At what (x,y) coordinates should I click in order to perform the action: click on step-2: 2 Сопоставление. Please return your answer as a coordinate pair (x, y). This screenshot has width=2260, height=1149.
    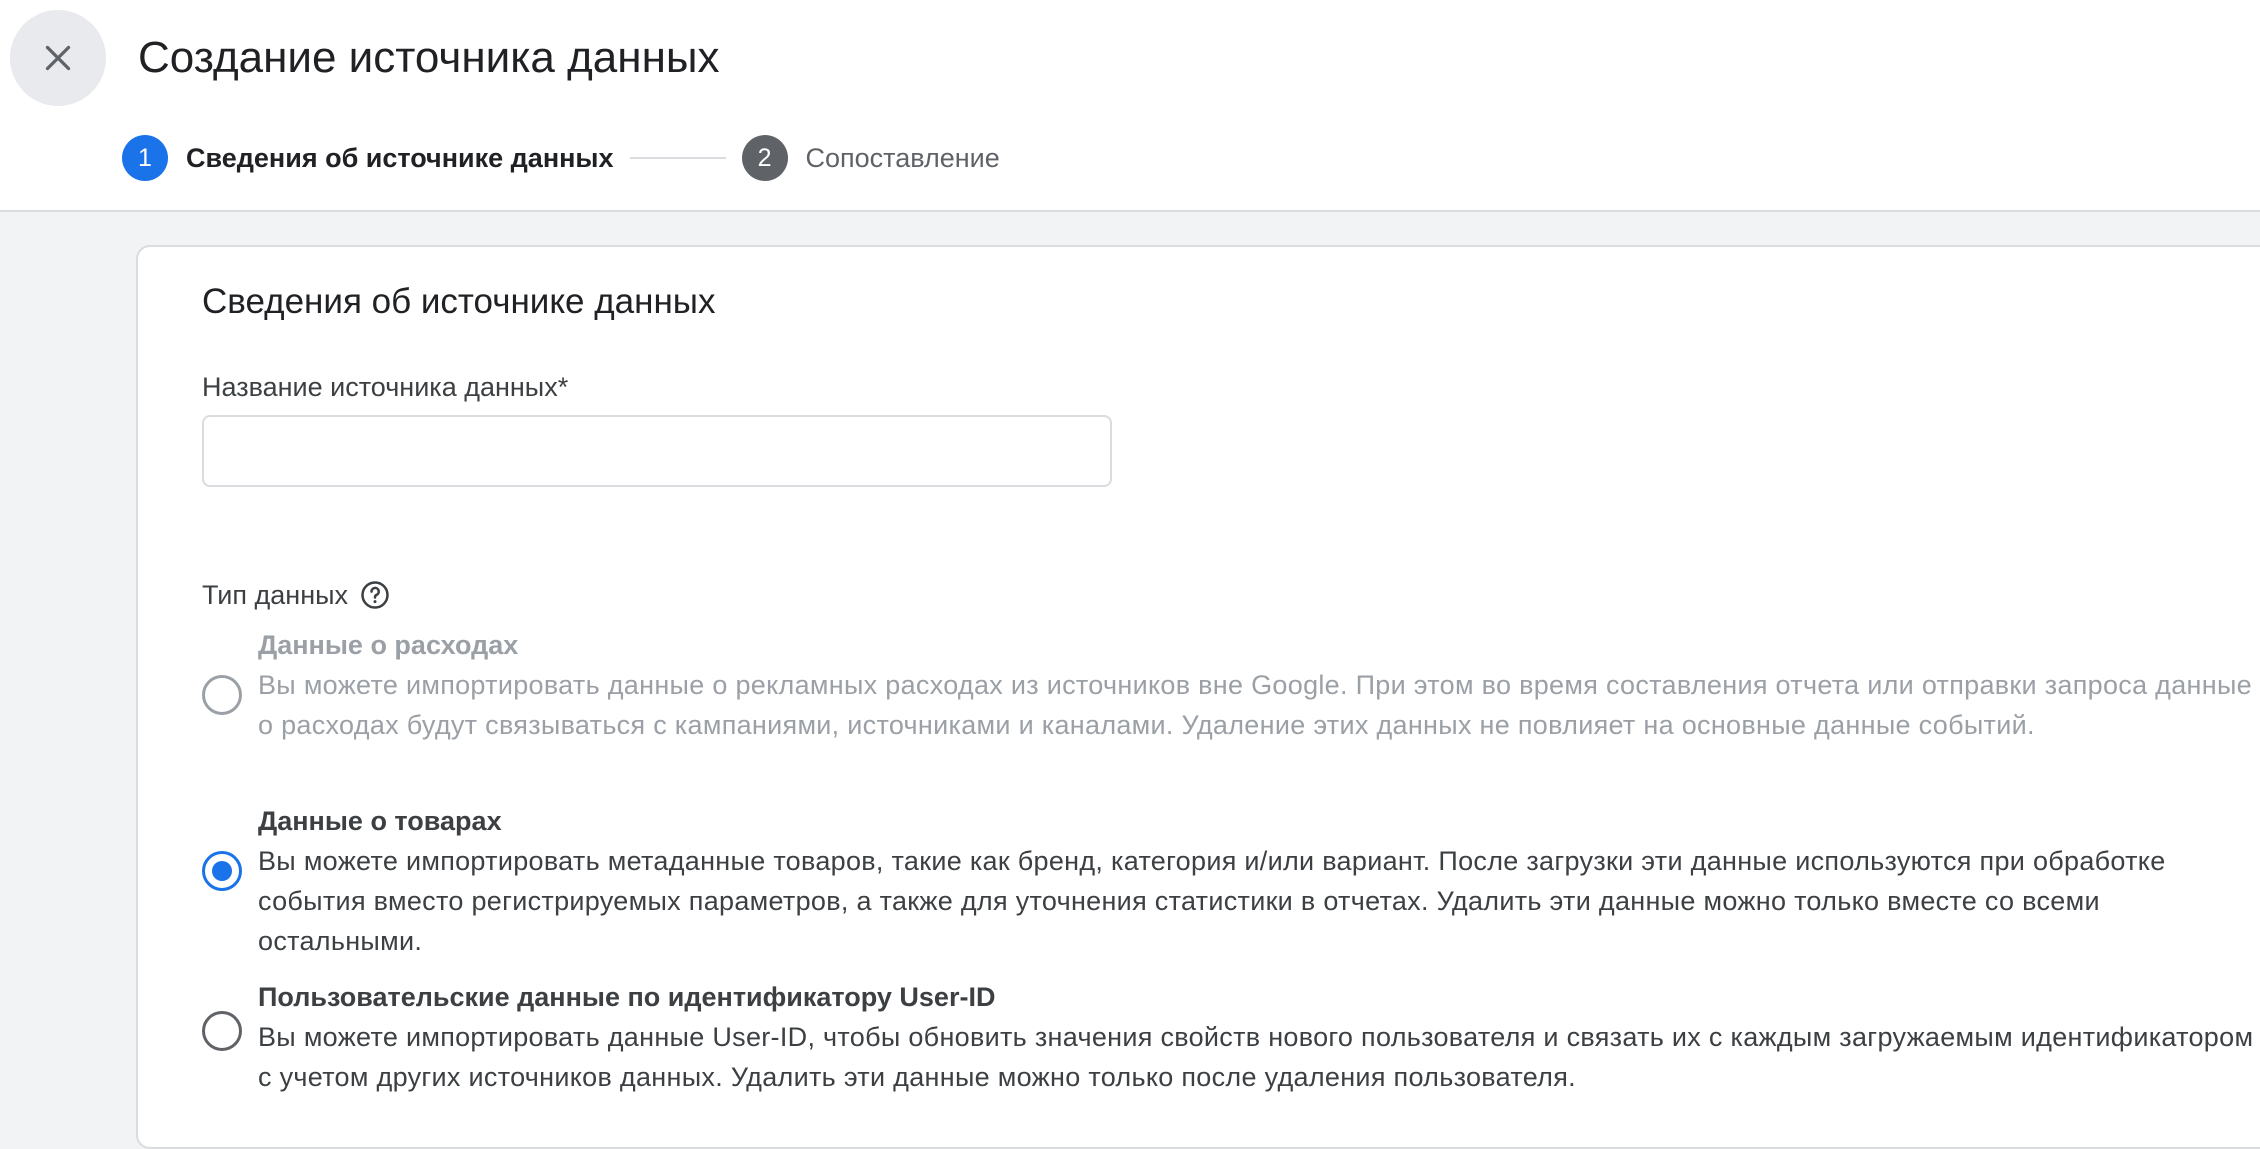
    Looking at the image, I should click on (870, 158).